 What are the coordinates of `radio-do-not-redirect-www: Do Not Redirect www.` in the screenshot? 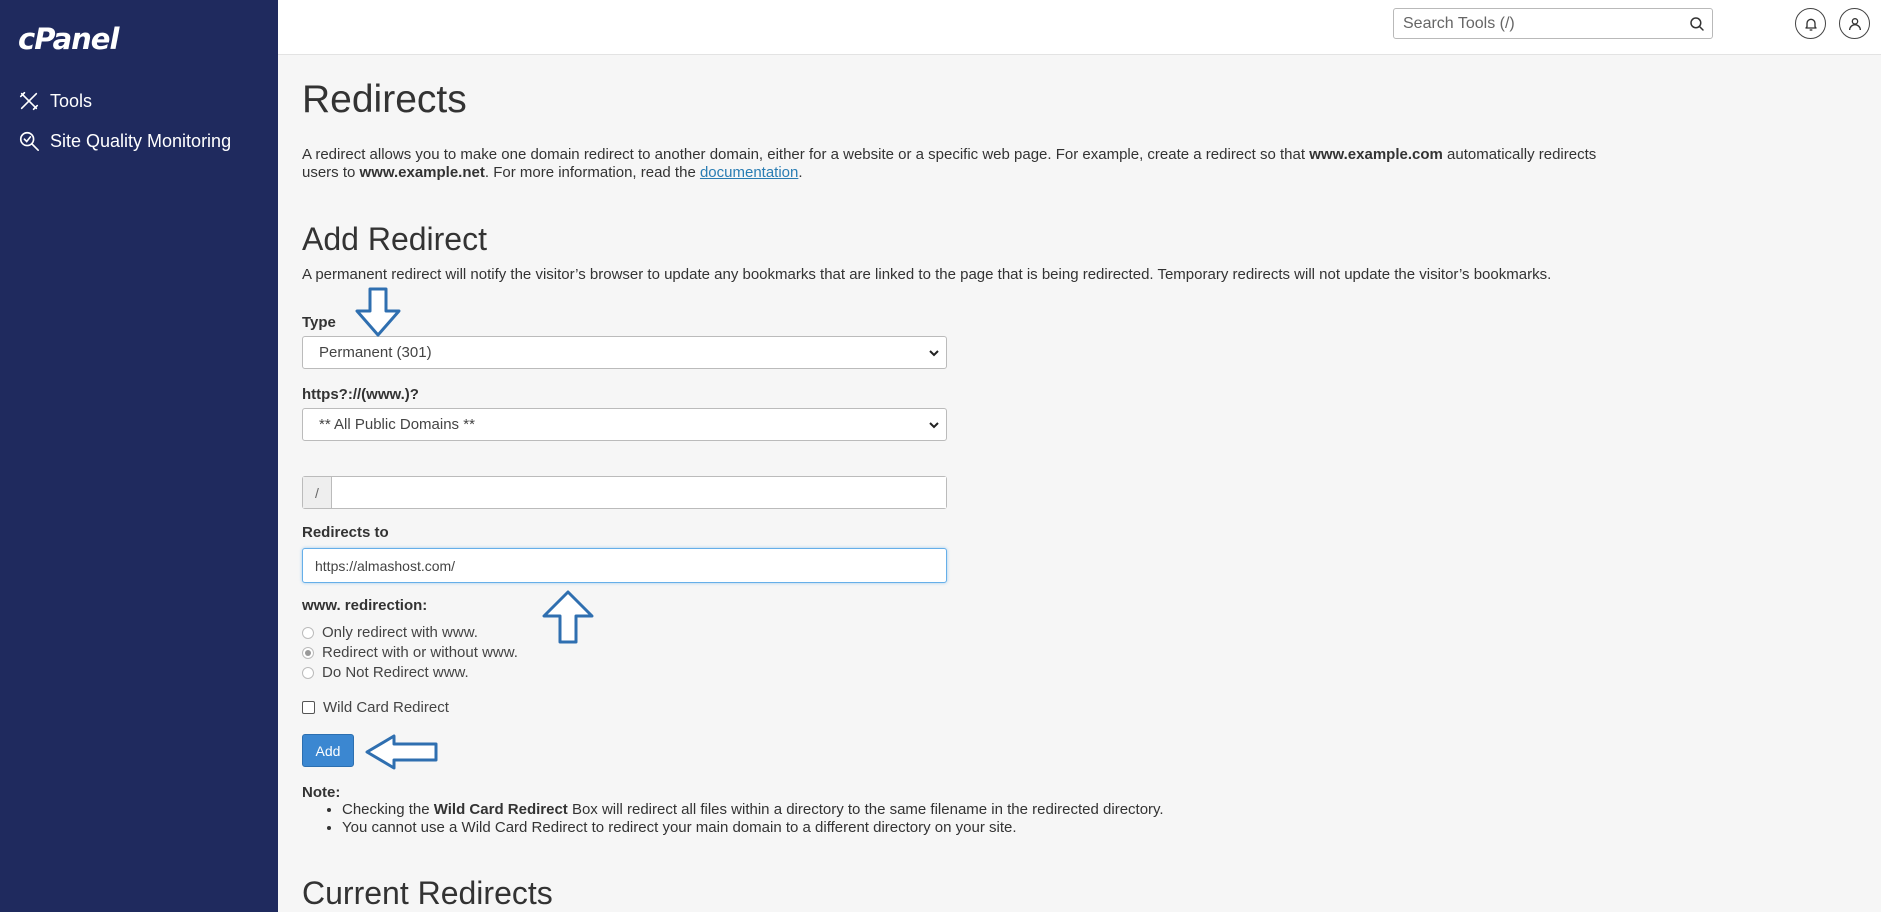 It's located at (385, 672).